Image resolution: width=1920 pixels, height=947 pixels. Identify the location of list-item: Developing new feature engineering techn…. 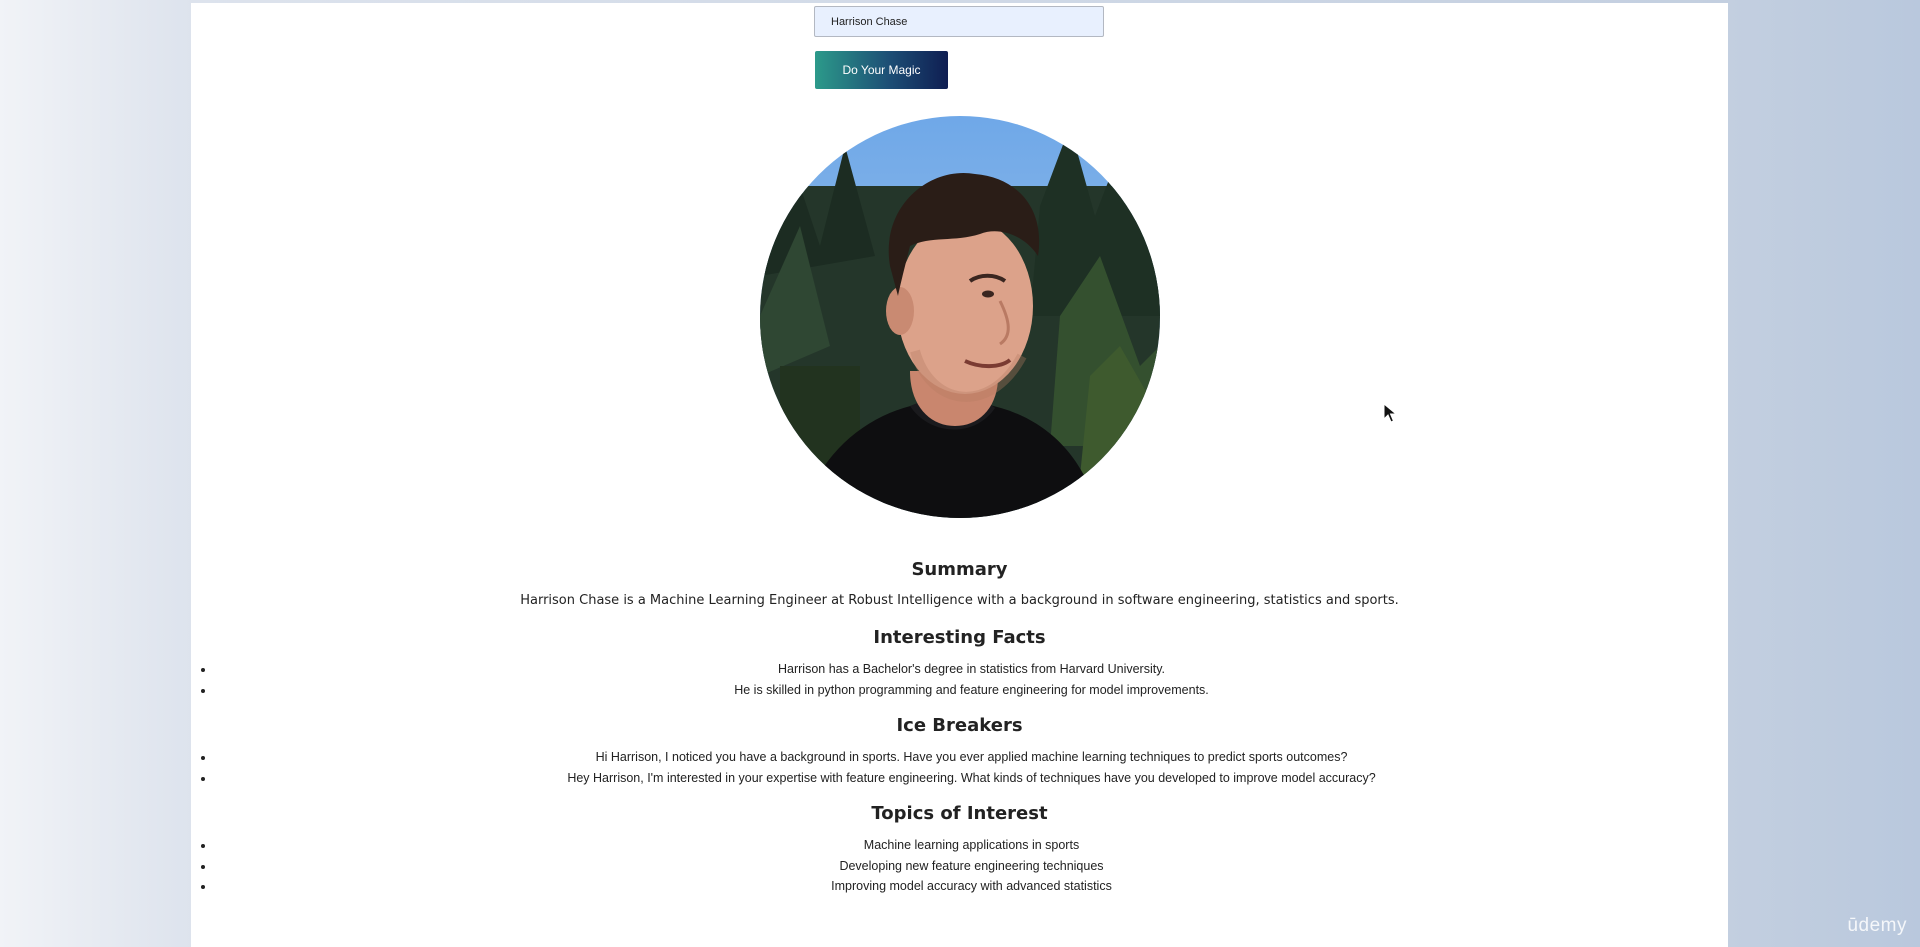
(971, 866).